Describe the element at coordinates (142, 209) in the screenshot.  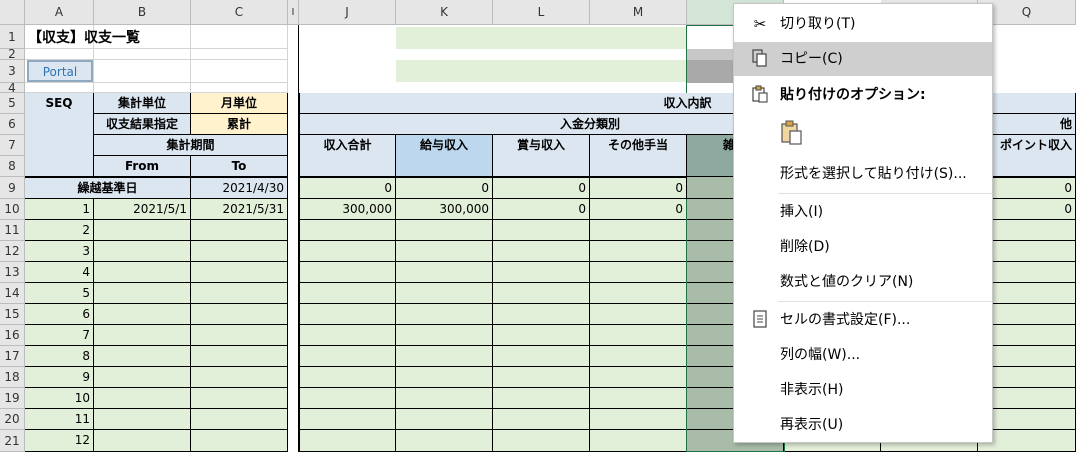
I see `from-cell: 2021/5/1` at that location.